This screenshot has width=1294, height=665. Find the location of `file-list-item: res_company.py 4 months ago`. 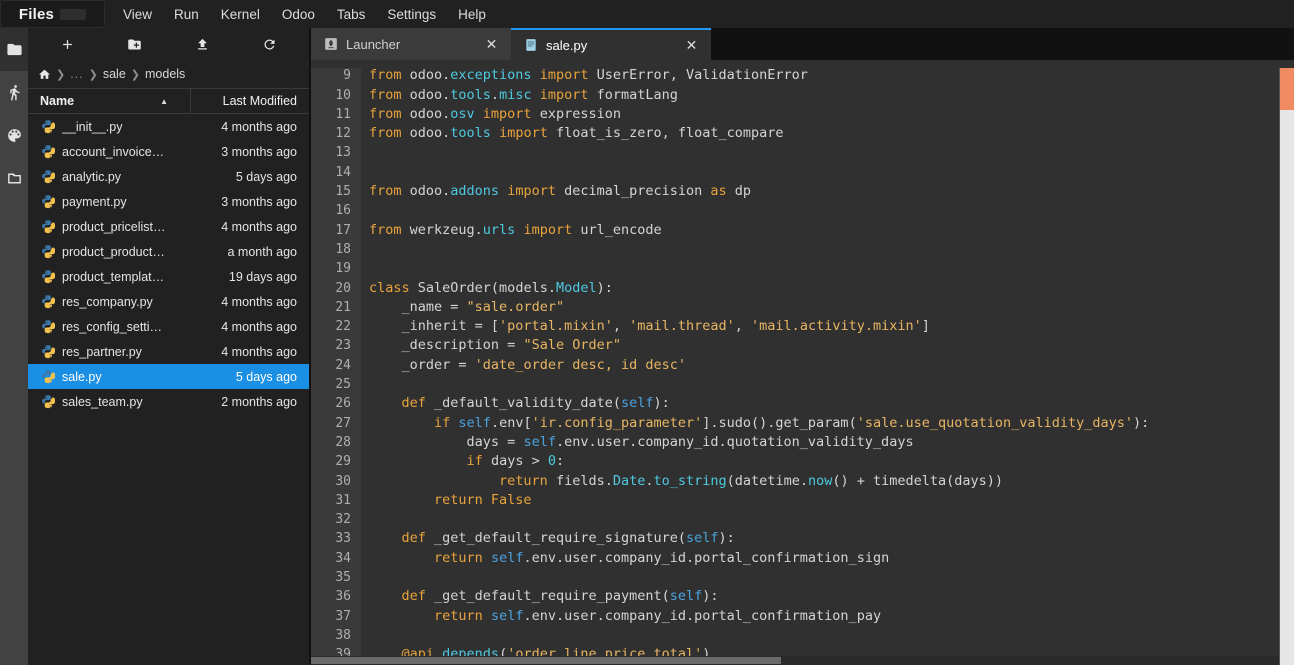

file-list-item: res_company.py 4 months ago is located at coordinates (168, 301).